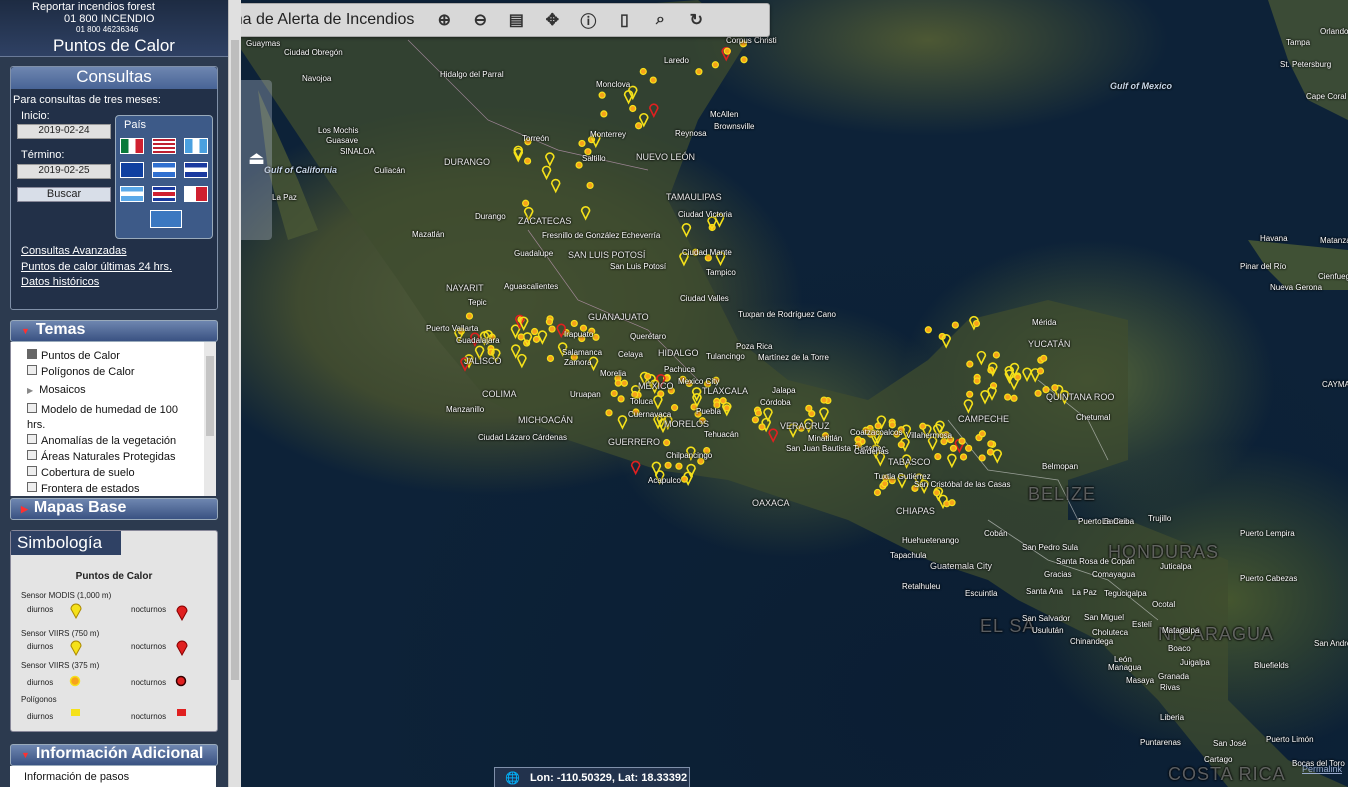 The height and width of the screenshot is (787, 1348). Describe the element at coordinates (516, 20) in the screenshot. I see `layers-icon: ▤` at that location.